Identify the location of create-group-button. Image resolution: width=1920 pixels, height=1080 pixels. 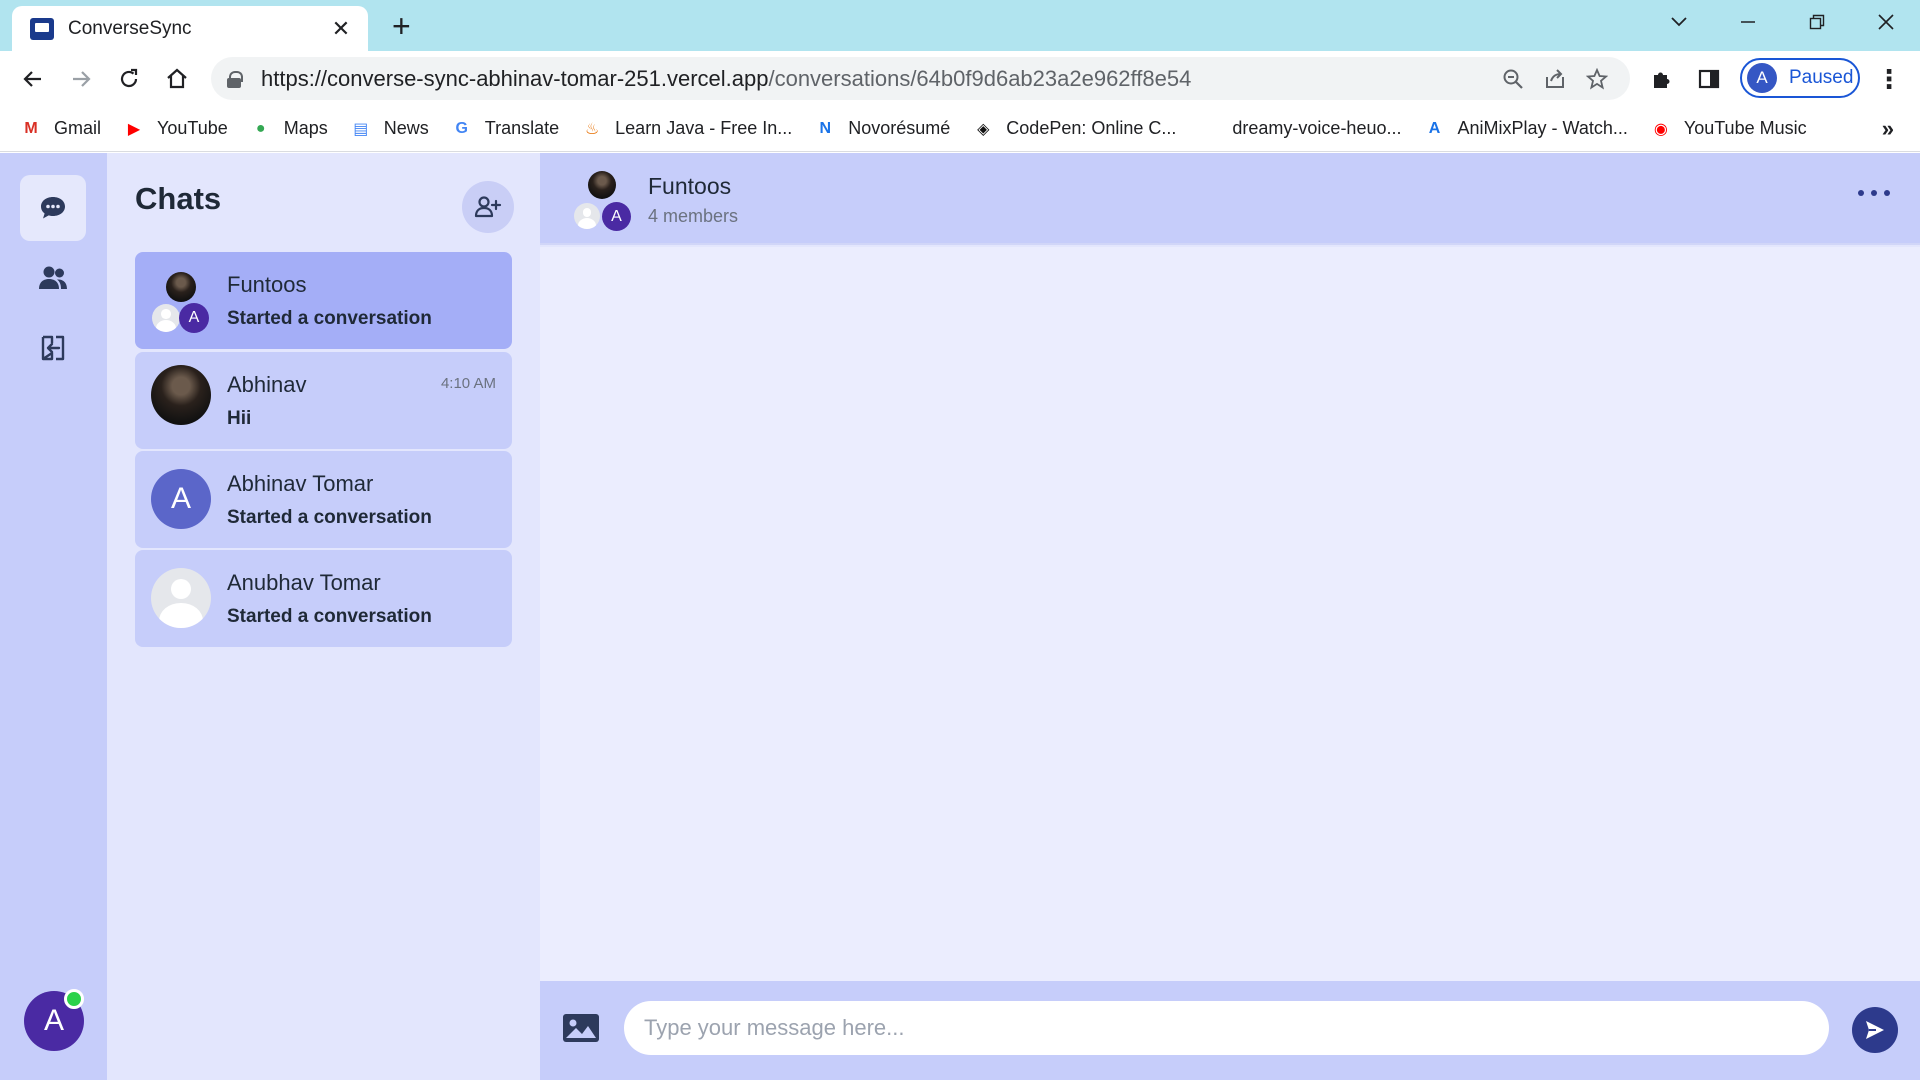
(488, 207).